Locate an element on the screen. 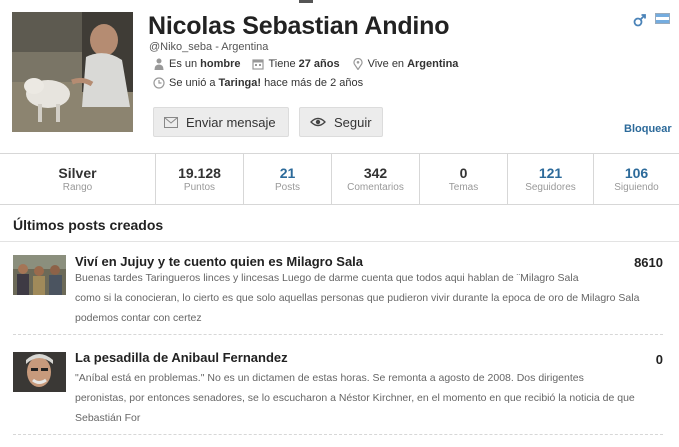 This screenshot has height=447, width=679. calendar-icon is located at coordinates (258, 64).